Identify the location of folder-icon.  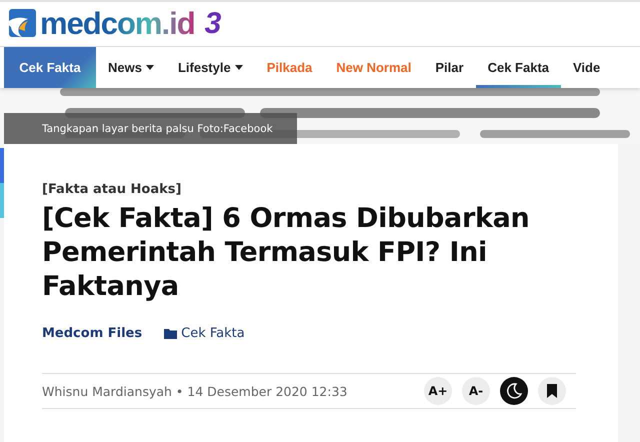
(171, 333).